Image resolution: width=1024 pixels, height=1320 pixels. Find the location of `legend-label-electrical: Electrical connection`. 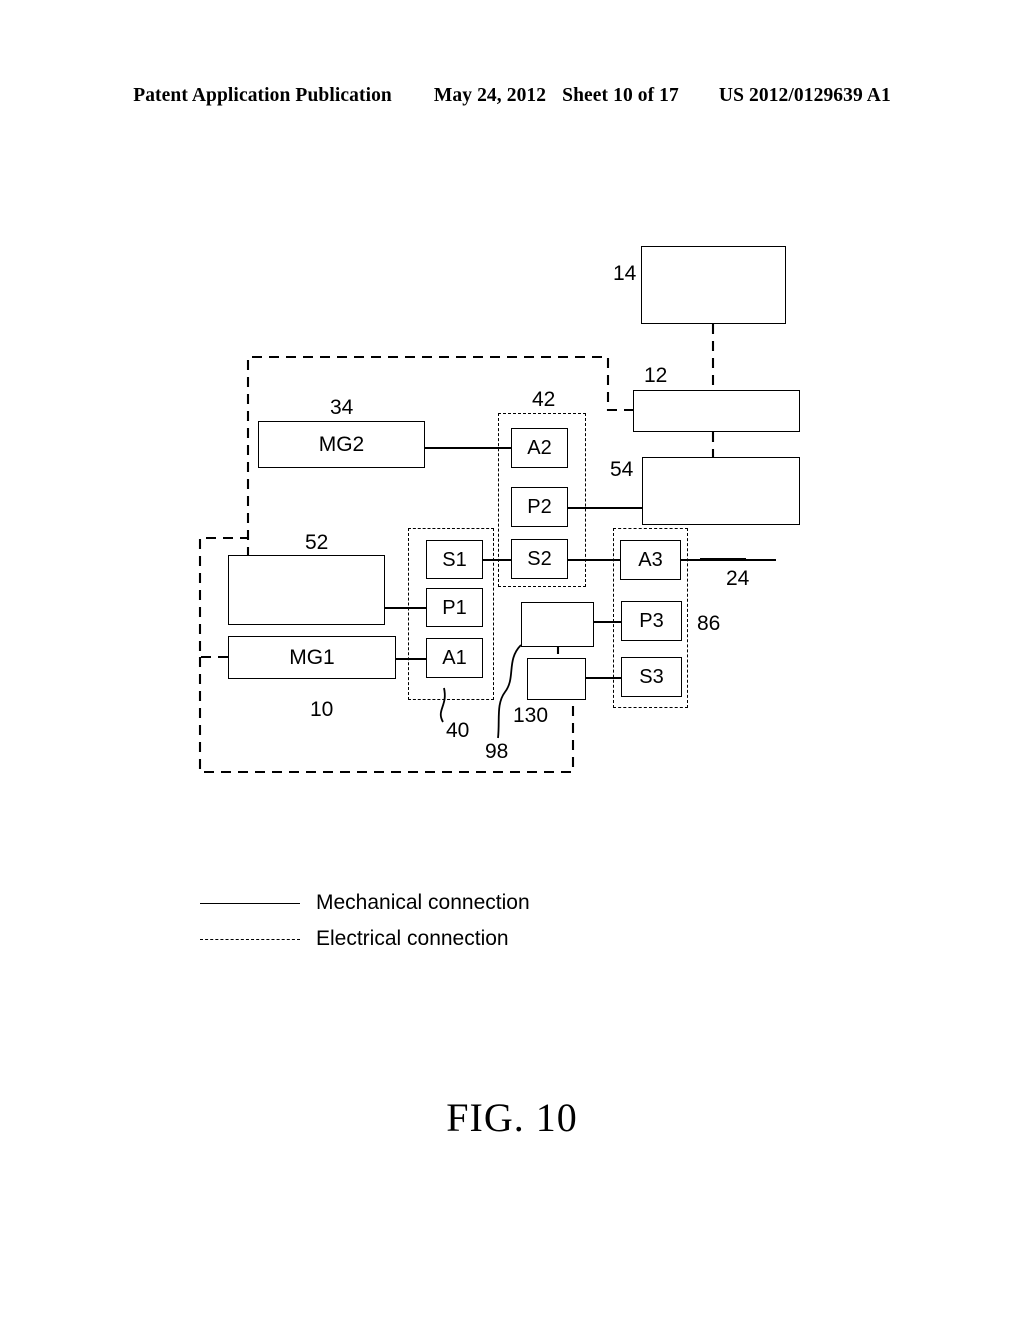

legend-label-electrical: Electrical connection is located at coordinates (412, 938).